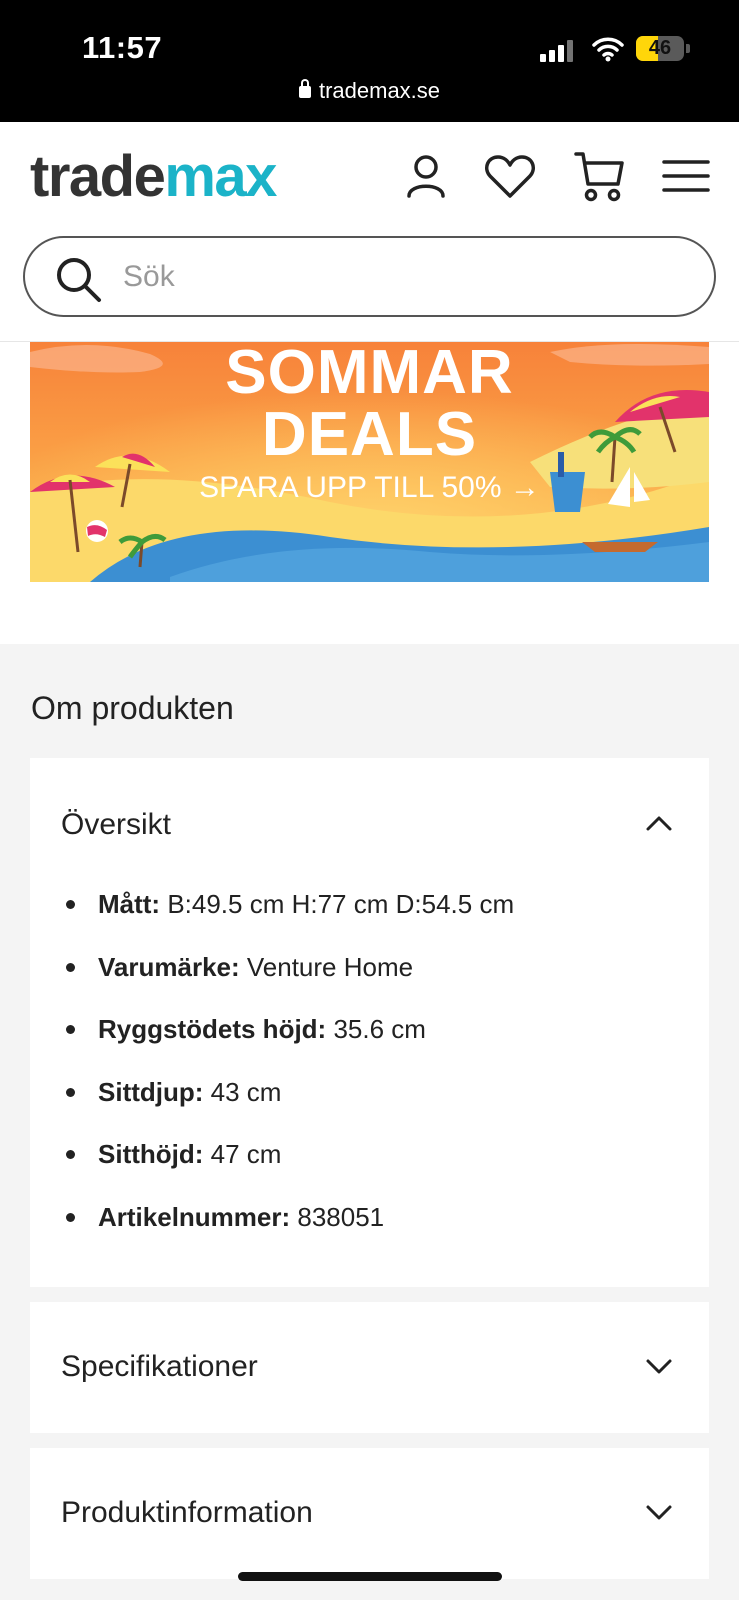 The height and width of the screenshot is (1600, 739). I want to click on trademax-logo: trademax, so click(153, 177).